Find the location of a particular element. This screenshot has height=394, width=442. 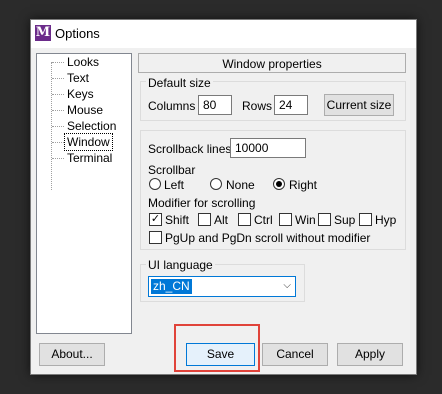

cancel-button: Cancel is located at coordinates (295, 354).